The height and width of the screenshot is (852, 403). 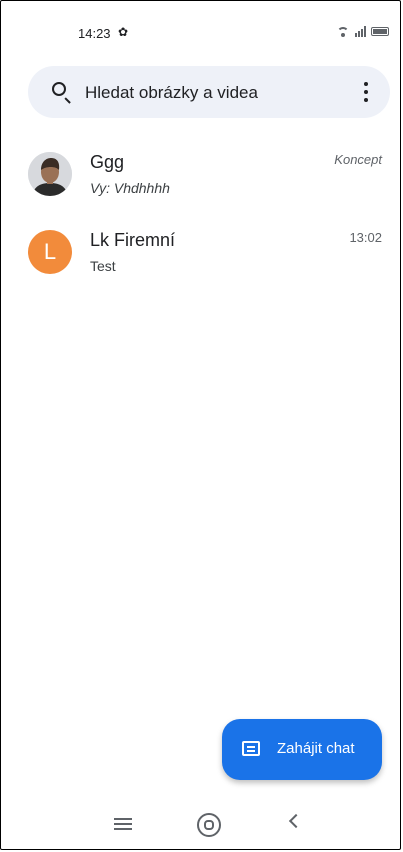 What do you see at coordinates (296, 821) in the screenshot?
I see `back-icon` at bounding box center [296, 821].